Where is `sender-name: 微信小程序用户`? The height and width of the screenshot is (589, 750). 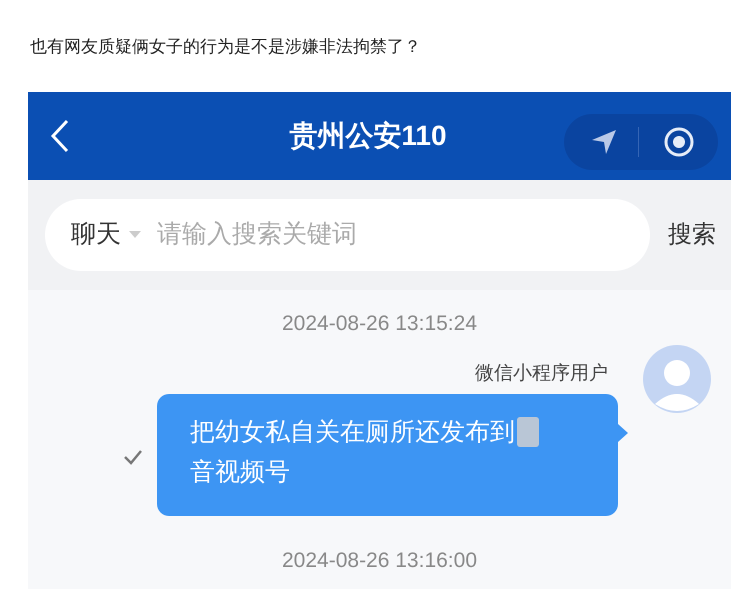
sender-name: 微信小程序用户 is located at coordinates (541, 374).